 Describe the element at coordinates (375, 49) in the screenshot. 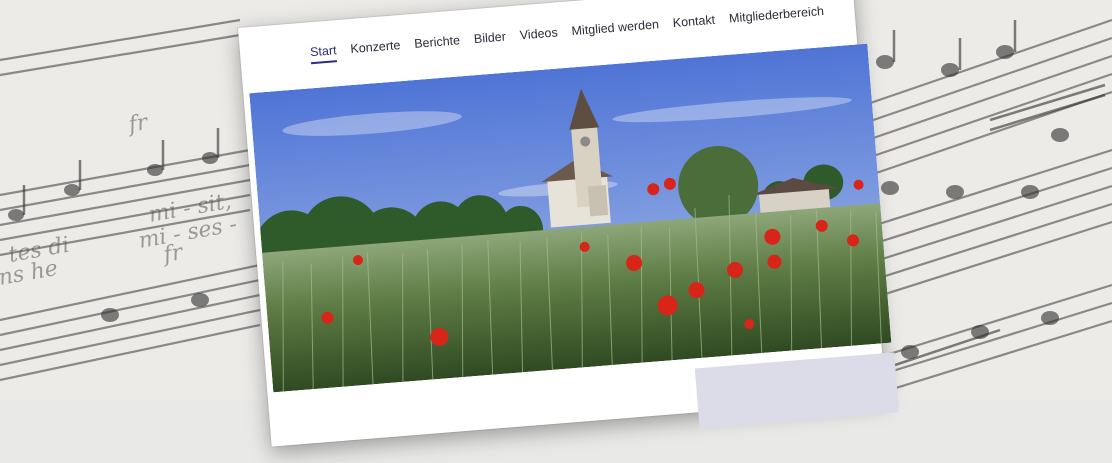

I see `nav-konzerte: Konzerte` at that location.